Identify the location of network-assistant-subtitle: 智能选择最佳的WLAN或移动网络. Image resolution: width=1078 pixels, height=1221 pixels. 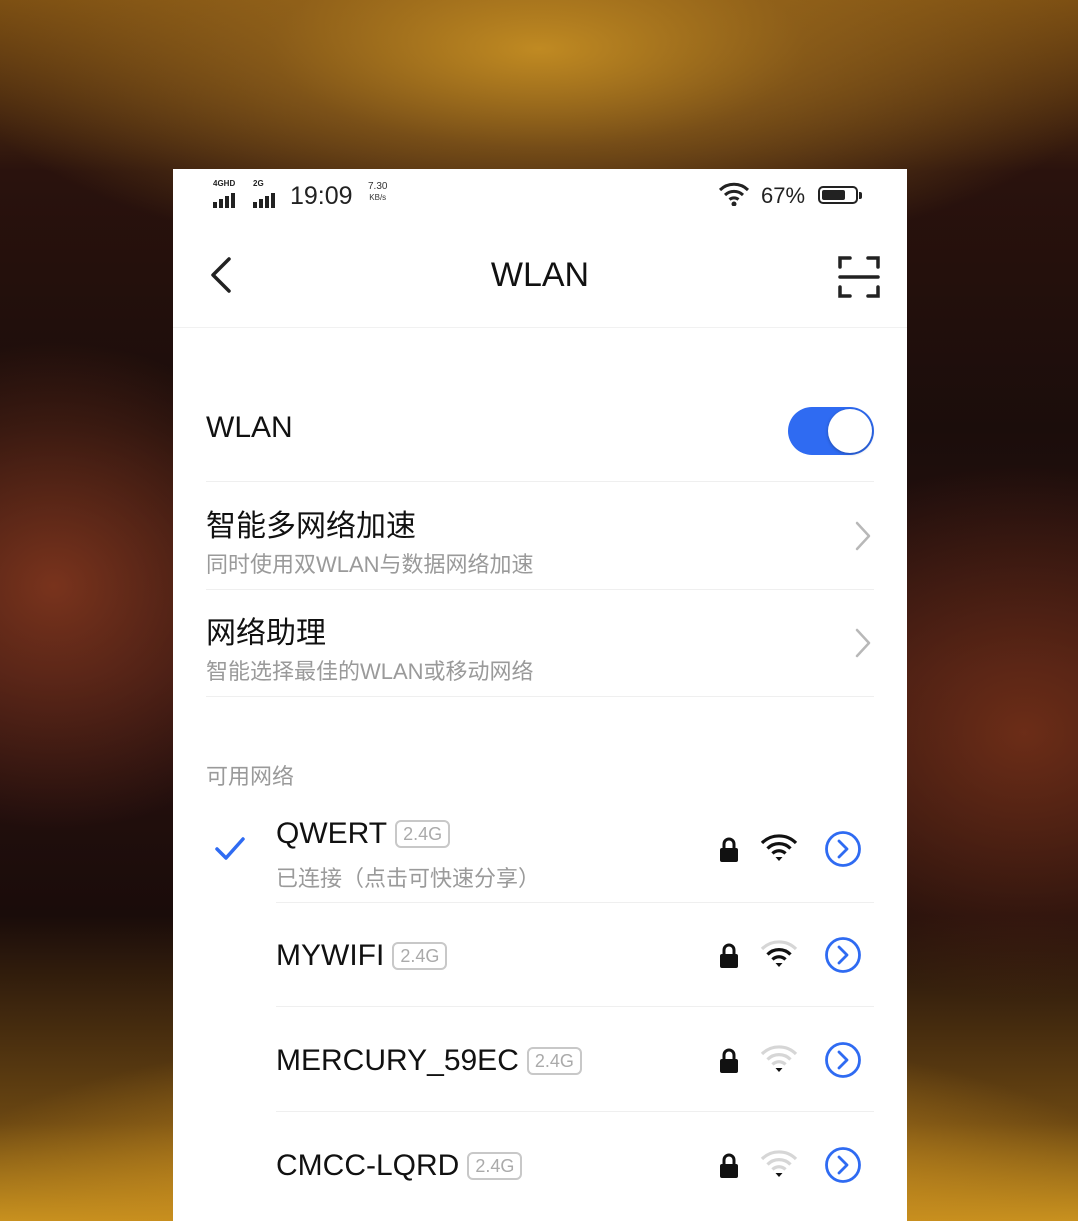
(370, 671).